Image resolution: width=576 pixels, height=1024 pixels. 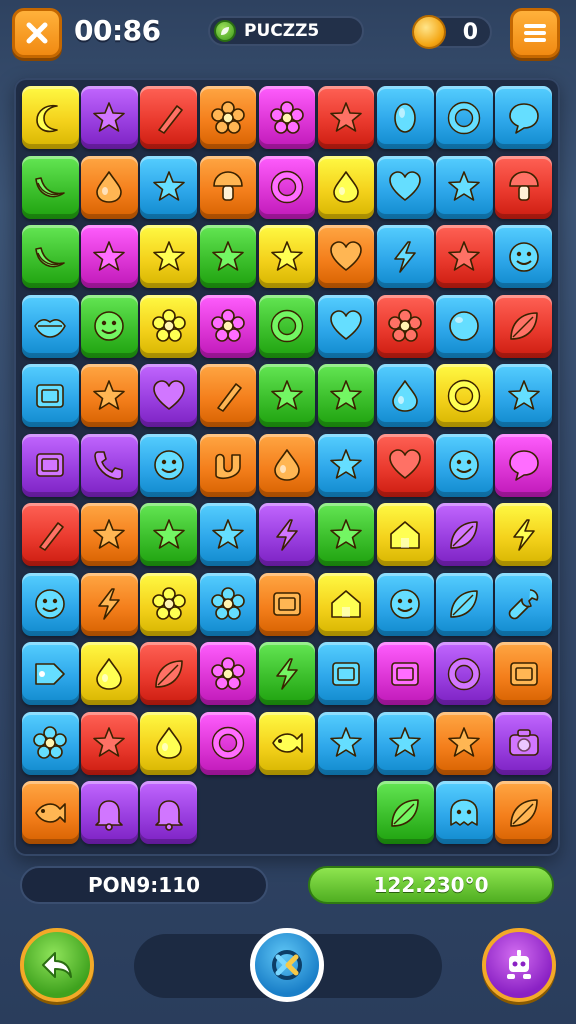 I want to click on tile-yellow-fish, so click(x=287, y=743).